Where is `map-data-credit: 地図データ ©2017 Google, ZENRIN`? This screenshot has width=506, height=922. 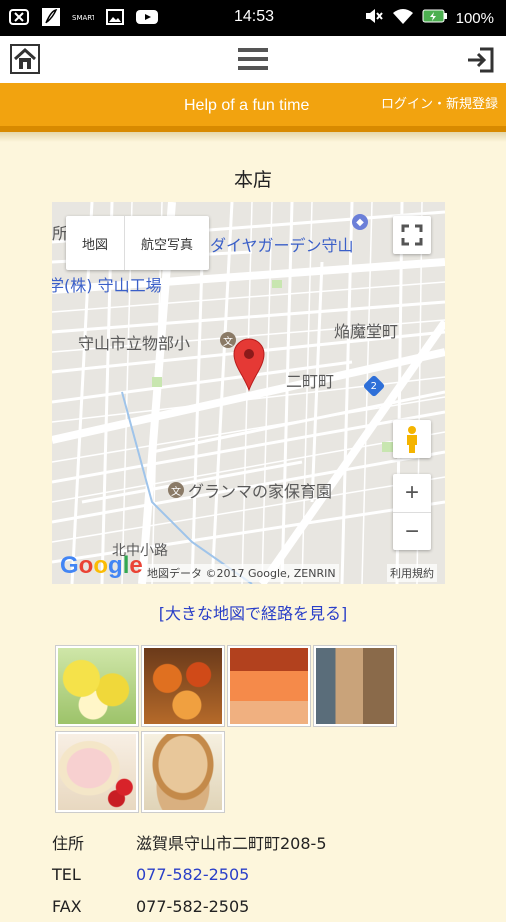
map-data-credit: 地図データ ©2017 Google, ZENRIN is located at coordinates (241, 573).